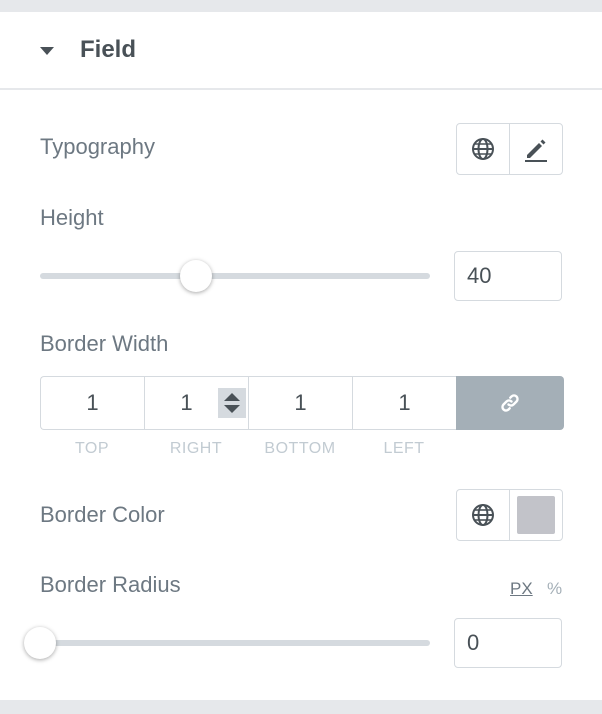 Image resolution: width=602 pixels, height=714 pixels. I want to click on global-typography-button, so click(483, 149).